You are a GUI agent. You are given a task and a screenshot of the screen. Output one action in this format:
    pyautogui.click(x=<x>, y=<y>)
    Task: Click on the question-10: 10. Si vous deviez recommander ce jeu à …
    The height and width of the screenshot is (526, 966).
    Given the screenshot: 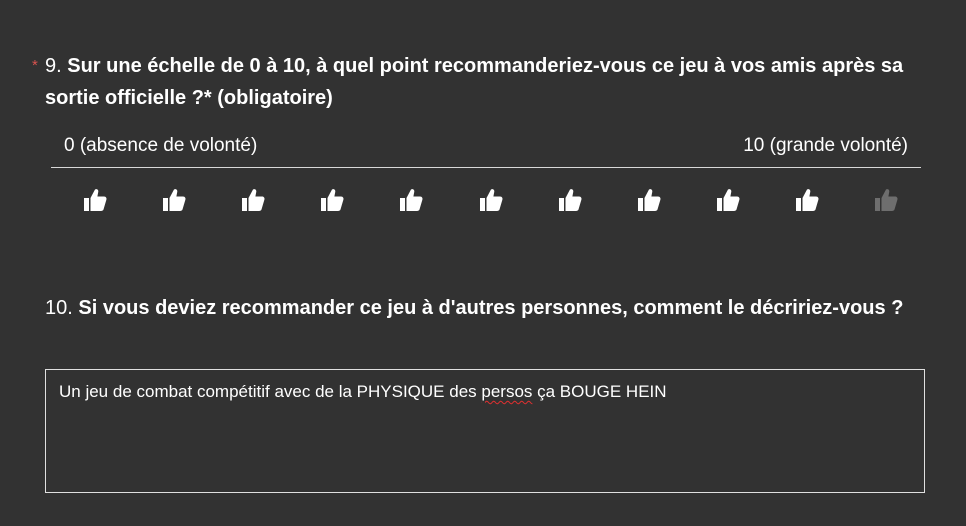 What is the action you would take?
    pyautogui.click(x=480, y=308)
    